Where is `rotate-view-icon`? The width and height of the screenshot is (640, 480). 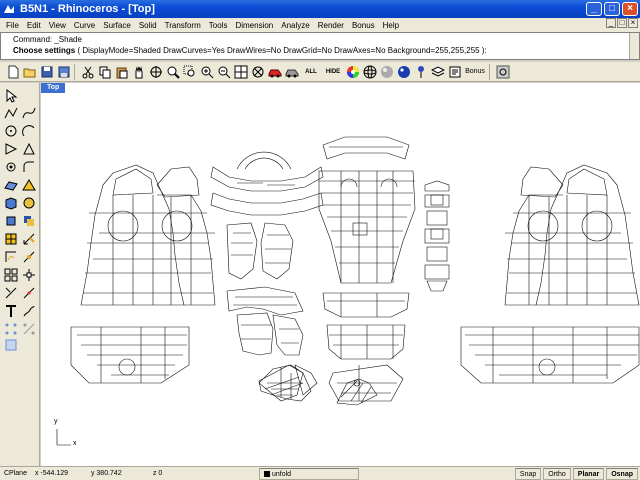
rotate-view-icon is located at coordinates (155, 71).